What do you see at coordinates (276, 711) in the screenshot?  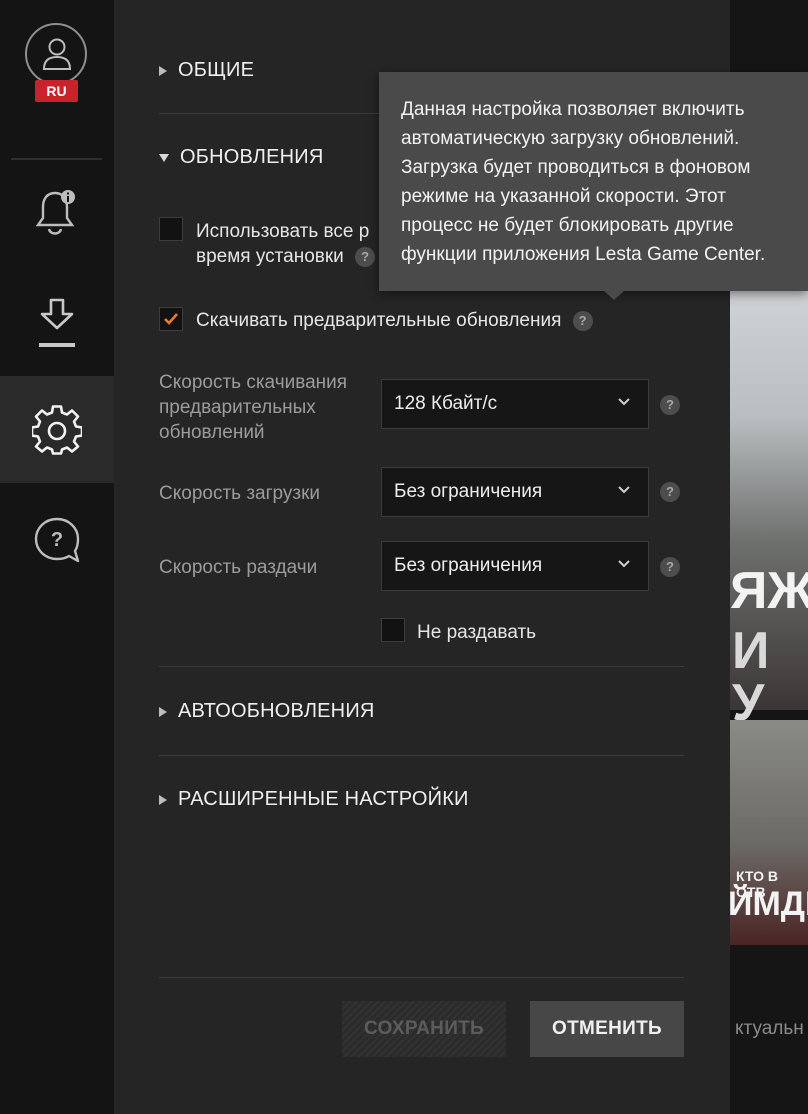 I see `section-autoupdates-label: АВТООБНОВЛЕНИЯ` at bounding box center [276, 711].